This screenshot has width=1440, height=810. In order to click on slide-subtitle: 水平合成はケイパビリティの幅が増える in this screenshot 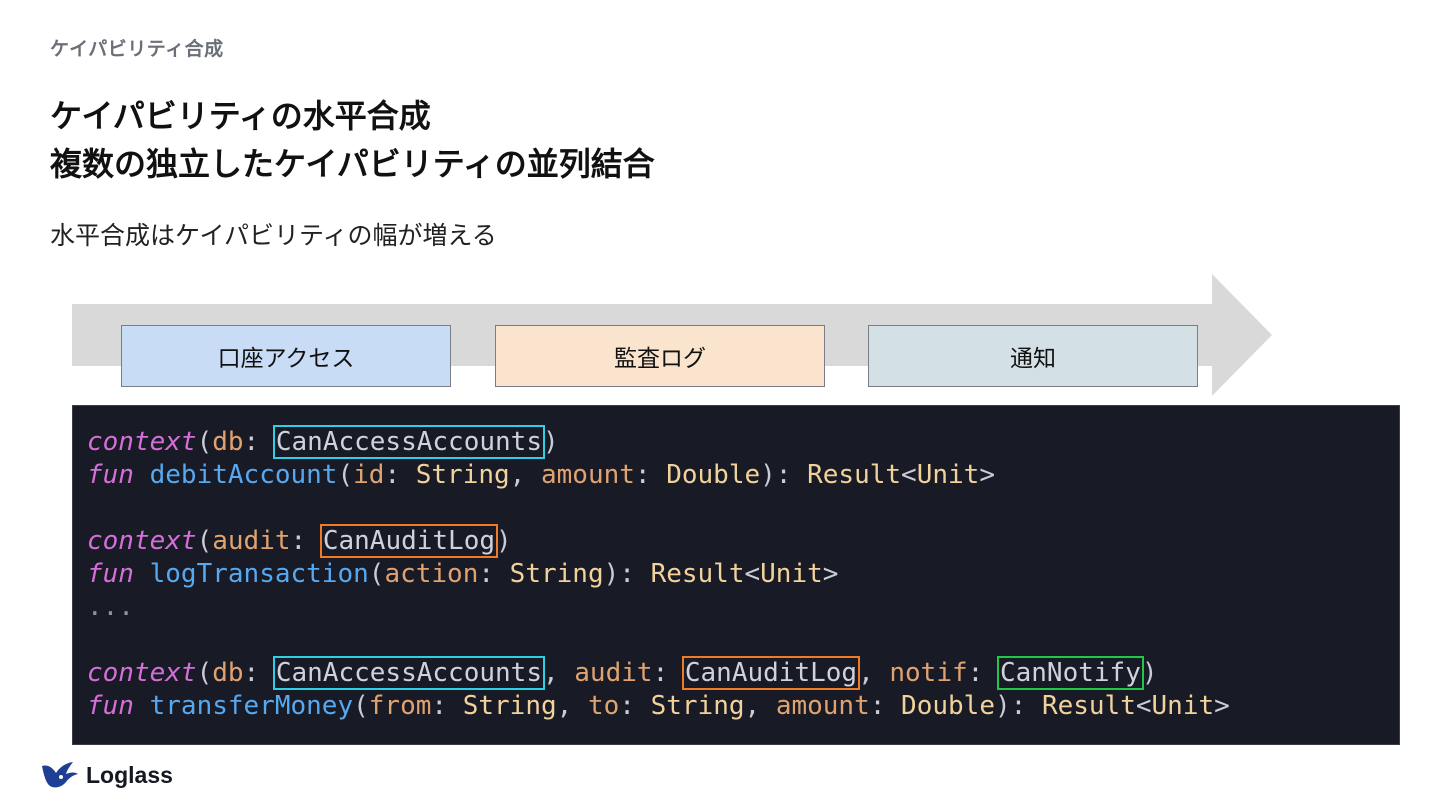, I will do `click(273, 235)`.